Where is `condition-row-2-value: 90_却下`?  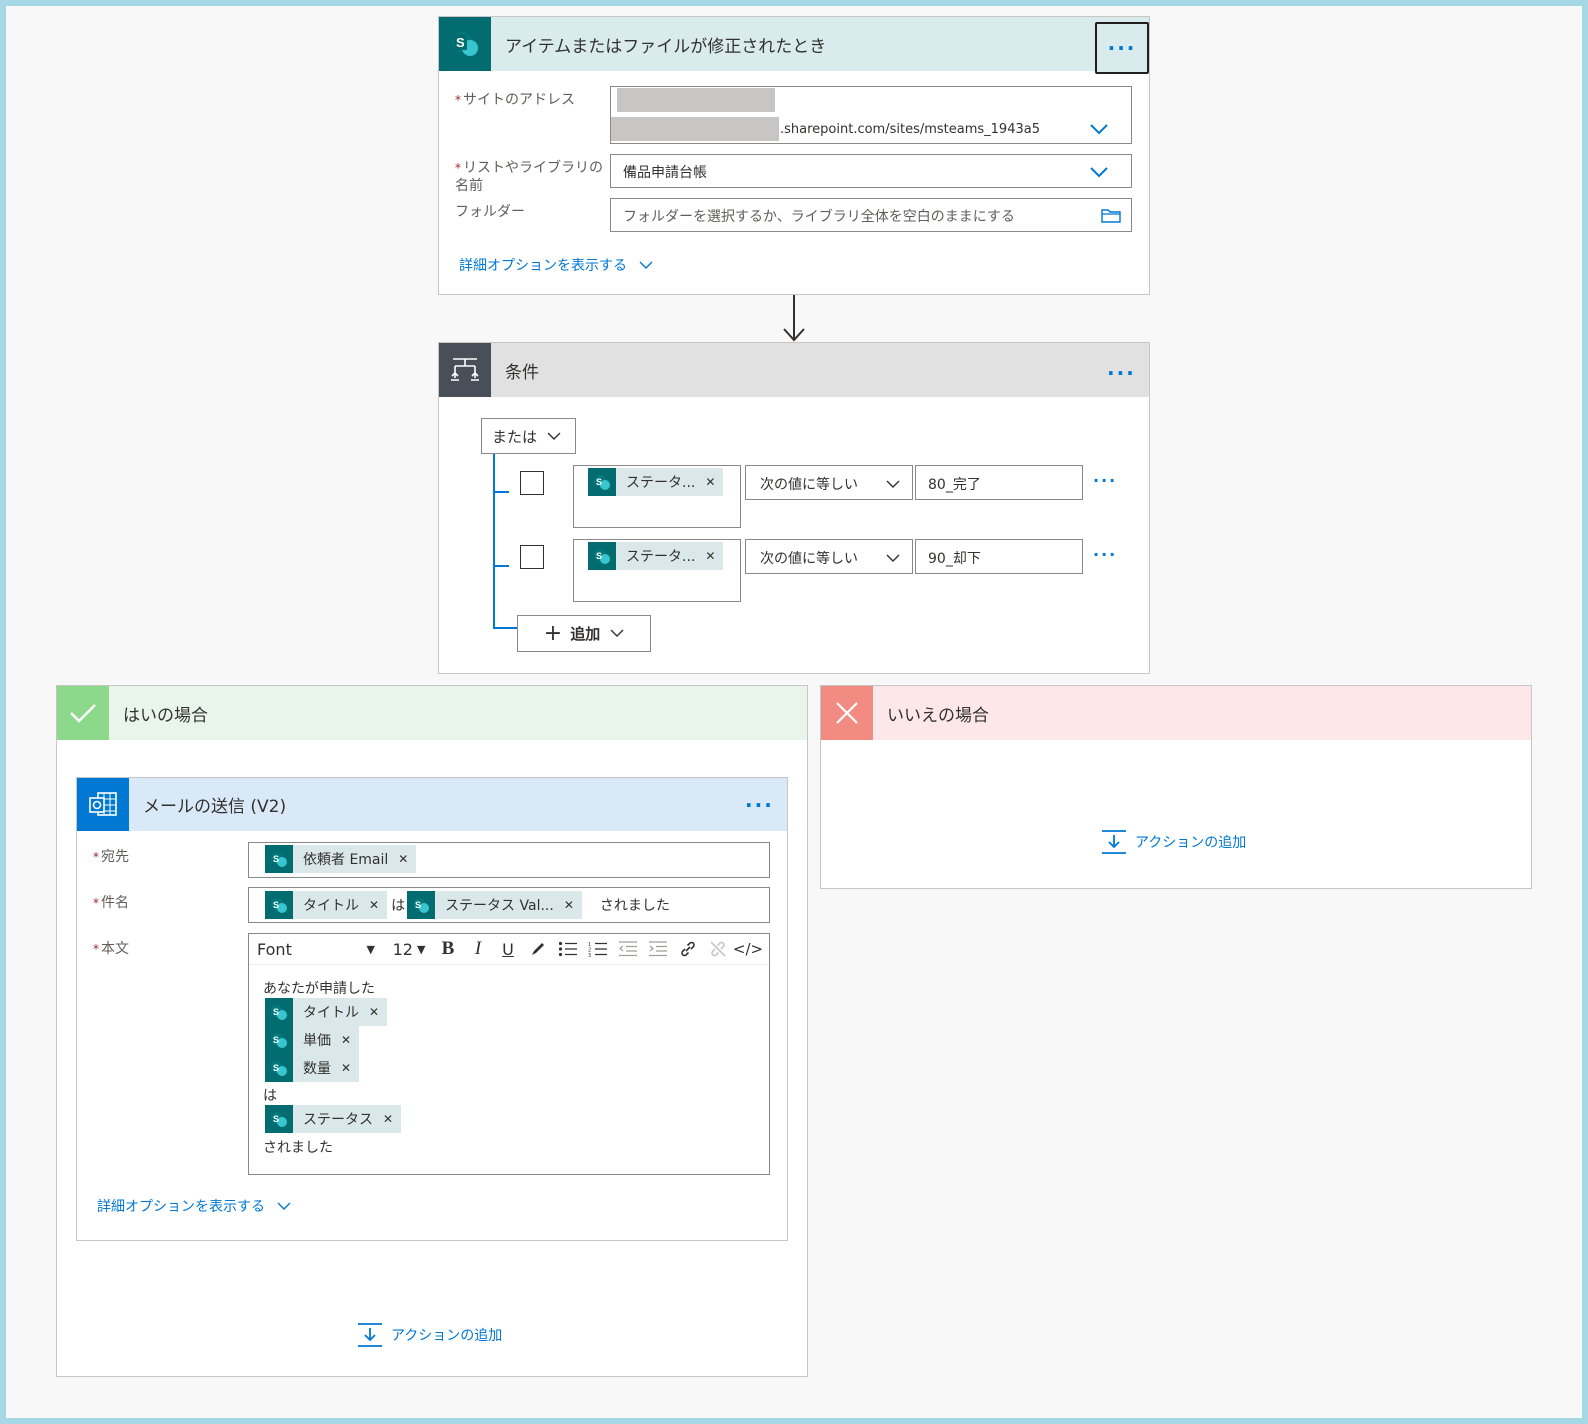
condition-row-2-value: 90_却下 is located at coordinates (999, 556).